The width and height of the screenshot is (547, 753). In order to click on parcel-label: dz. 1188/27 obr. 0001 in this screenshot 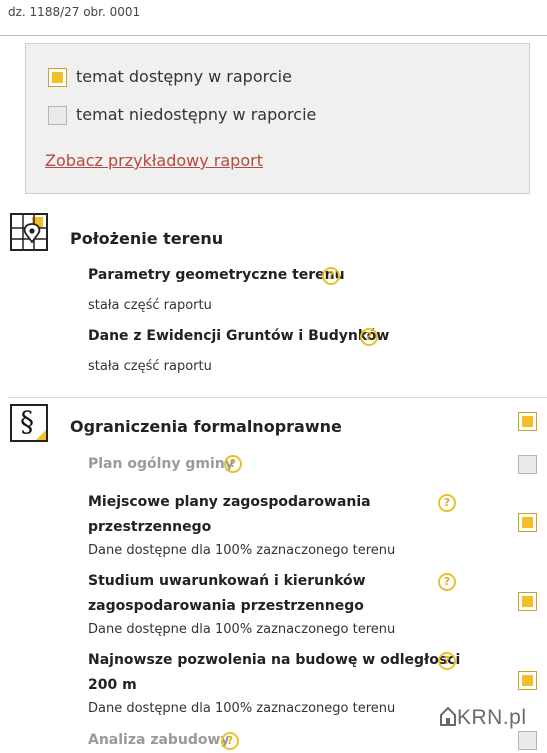, I will do `click(74, 12)`.